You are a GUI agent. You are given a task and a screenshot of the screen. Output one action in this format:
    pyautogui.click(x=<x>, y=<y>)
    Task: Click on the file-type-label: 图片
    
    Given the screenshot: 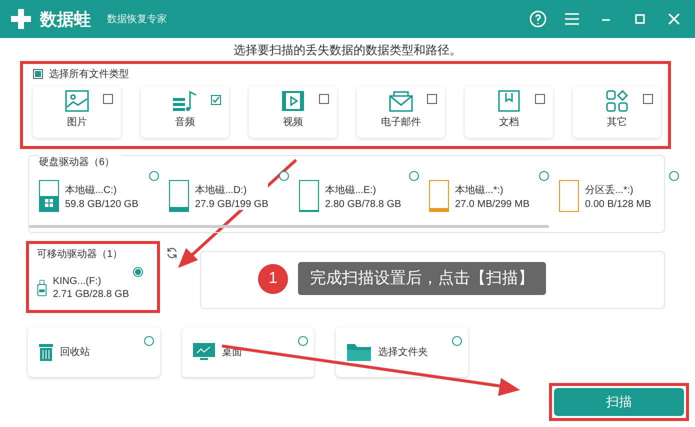 What is the action you would take?
    pyautogui.click(x=77, y=122)
    